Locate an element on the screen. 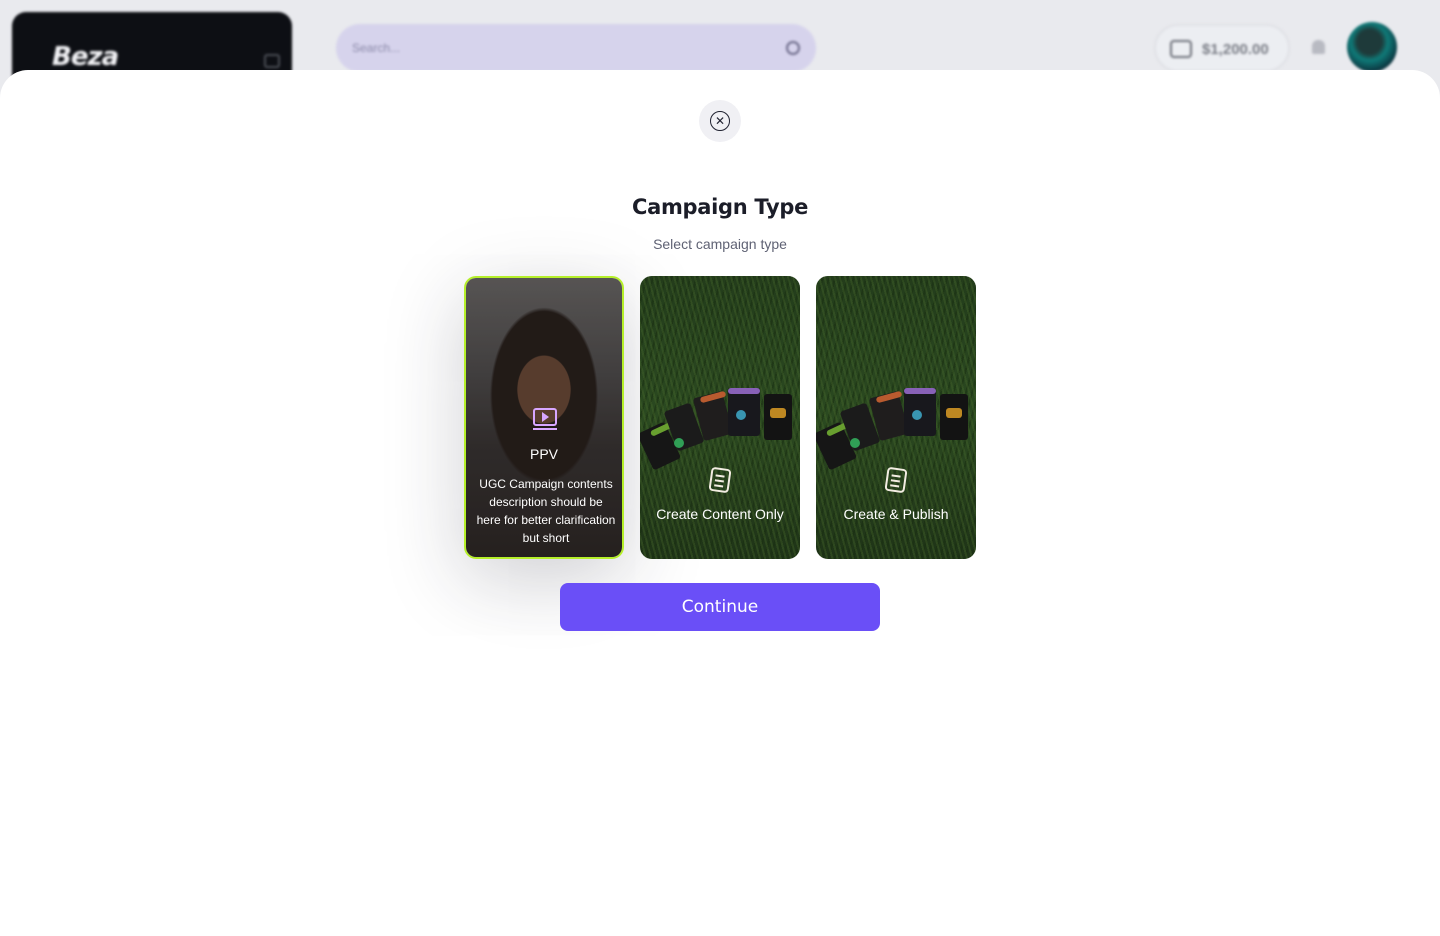  user-avatar is located at coordinates (1372, 47).